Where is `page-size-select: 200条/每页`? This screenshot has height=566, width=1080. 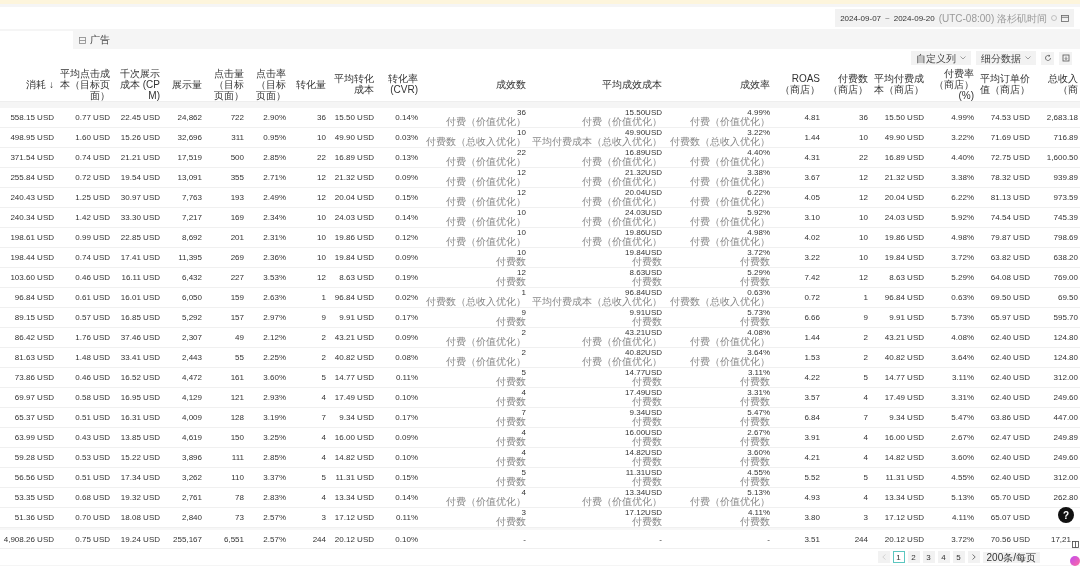
page-size-select: 200条/每页 is located at coordinates (1011, 557).